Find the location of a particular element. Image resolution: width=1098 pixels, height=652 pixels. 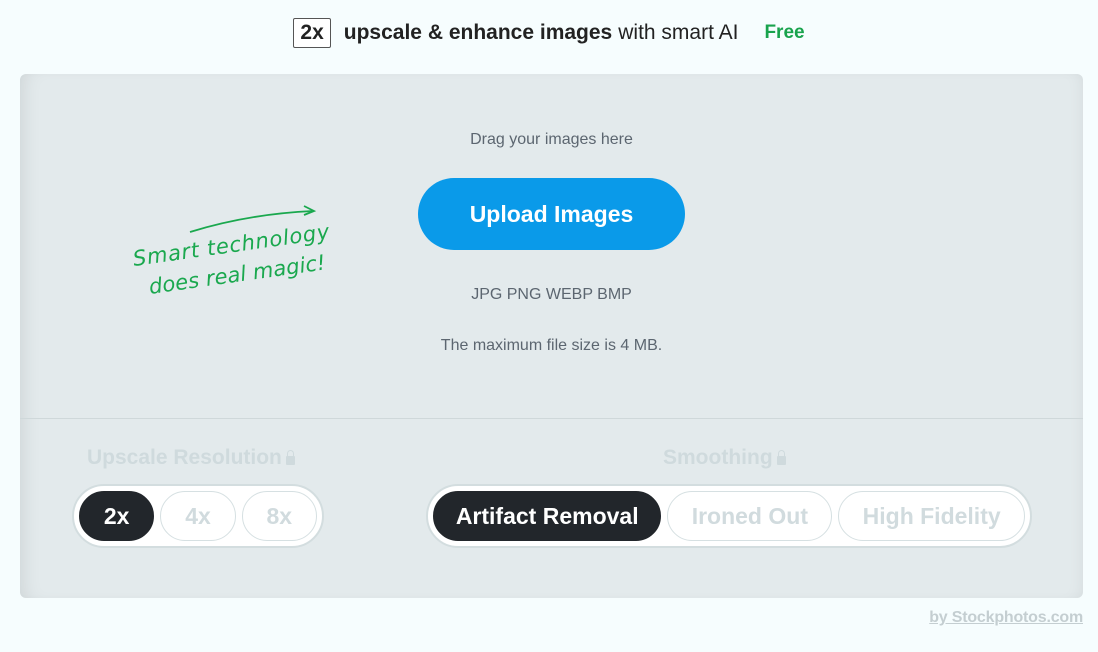

resolution-label: Upscale Resolution is located at coordinates (191, 458).